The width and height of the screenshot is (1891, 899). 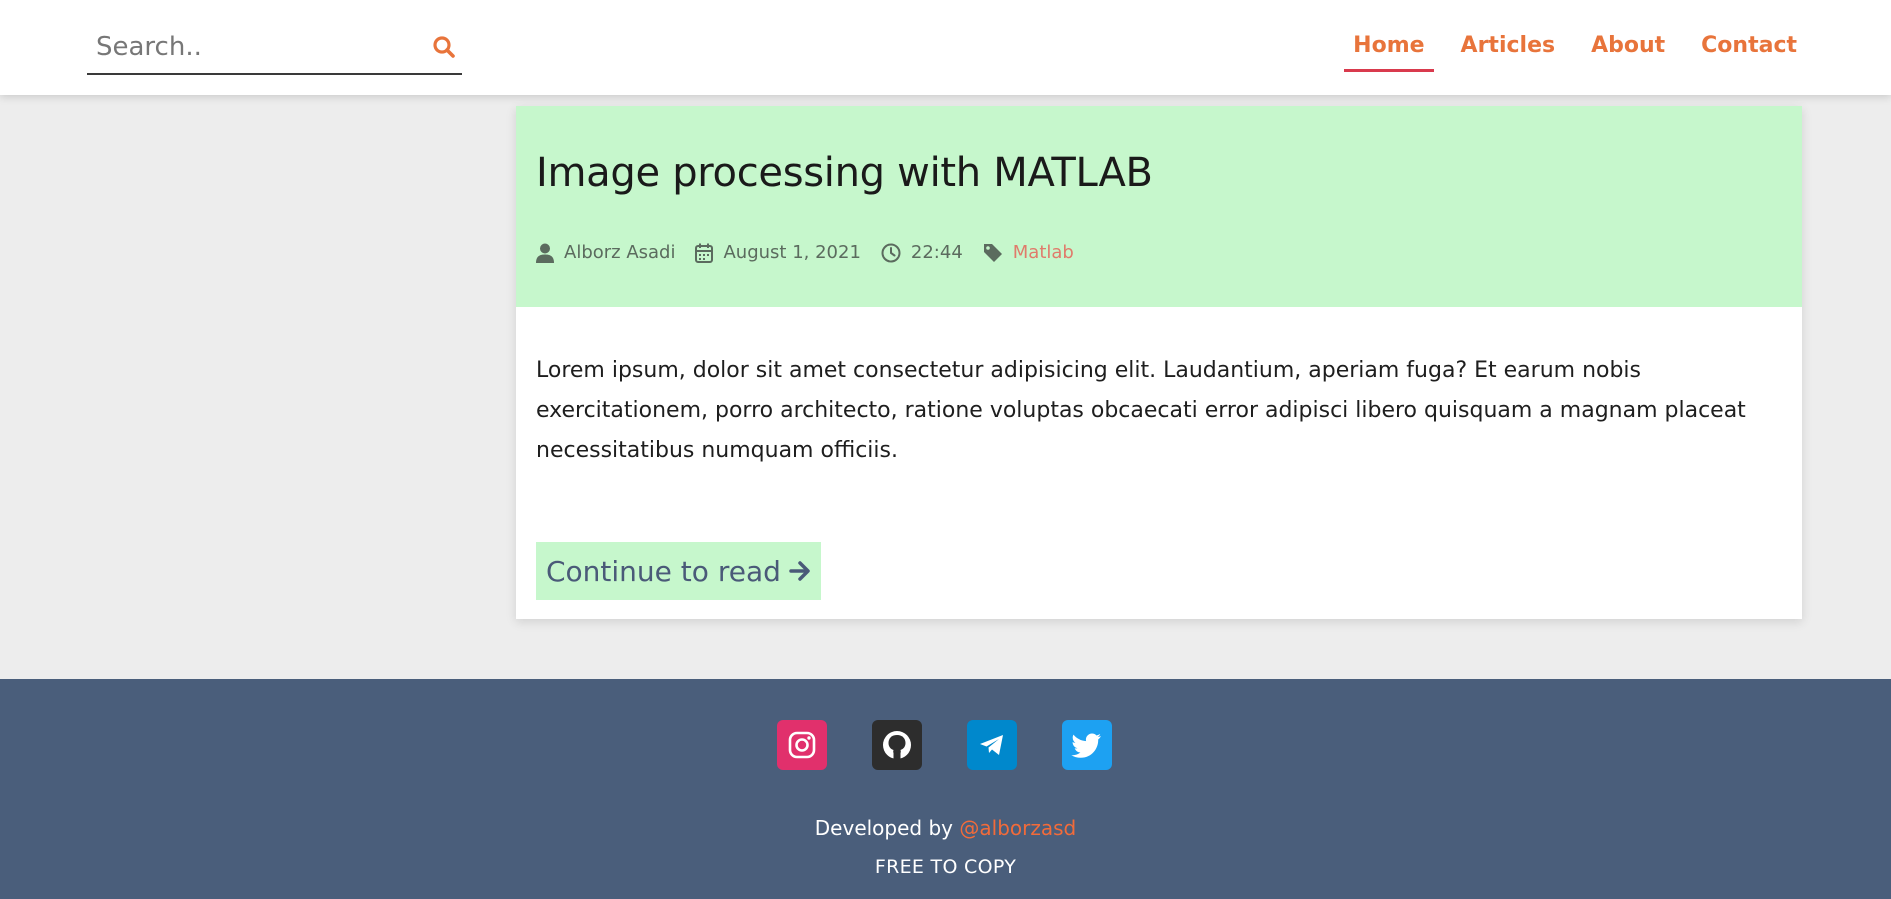 I want to click on tag-meta: Matlab, so click(x=1028, y=252).